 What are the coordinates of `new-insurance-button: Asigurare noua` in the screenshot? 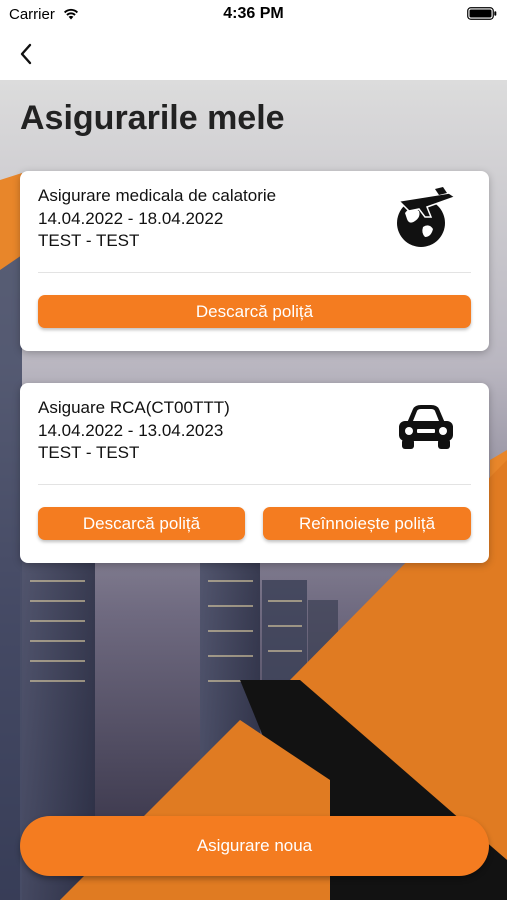 It's located at (254, 846).